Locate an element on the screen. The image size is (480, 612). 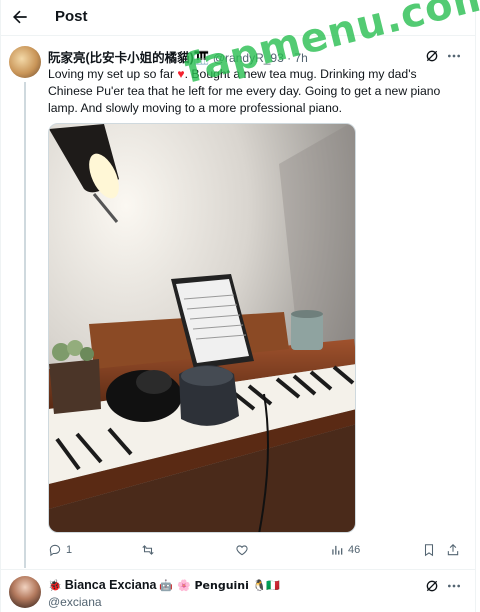
author-avatar is located at coordinates (25, 62).